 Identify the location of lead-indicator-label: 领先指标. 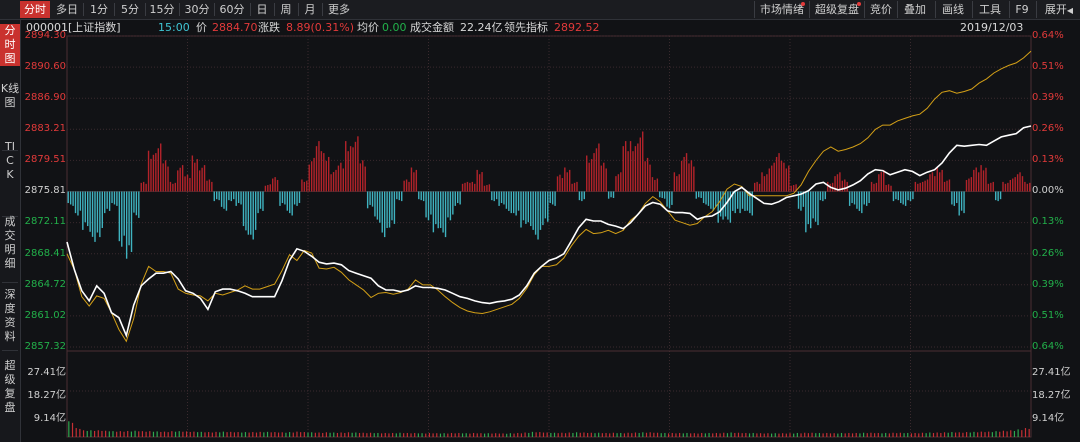
(526, 27).